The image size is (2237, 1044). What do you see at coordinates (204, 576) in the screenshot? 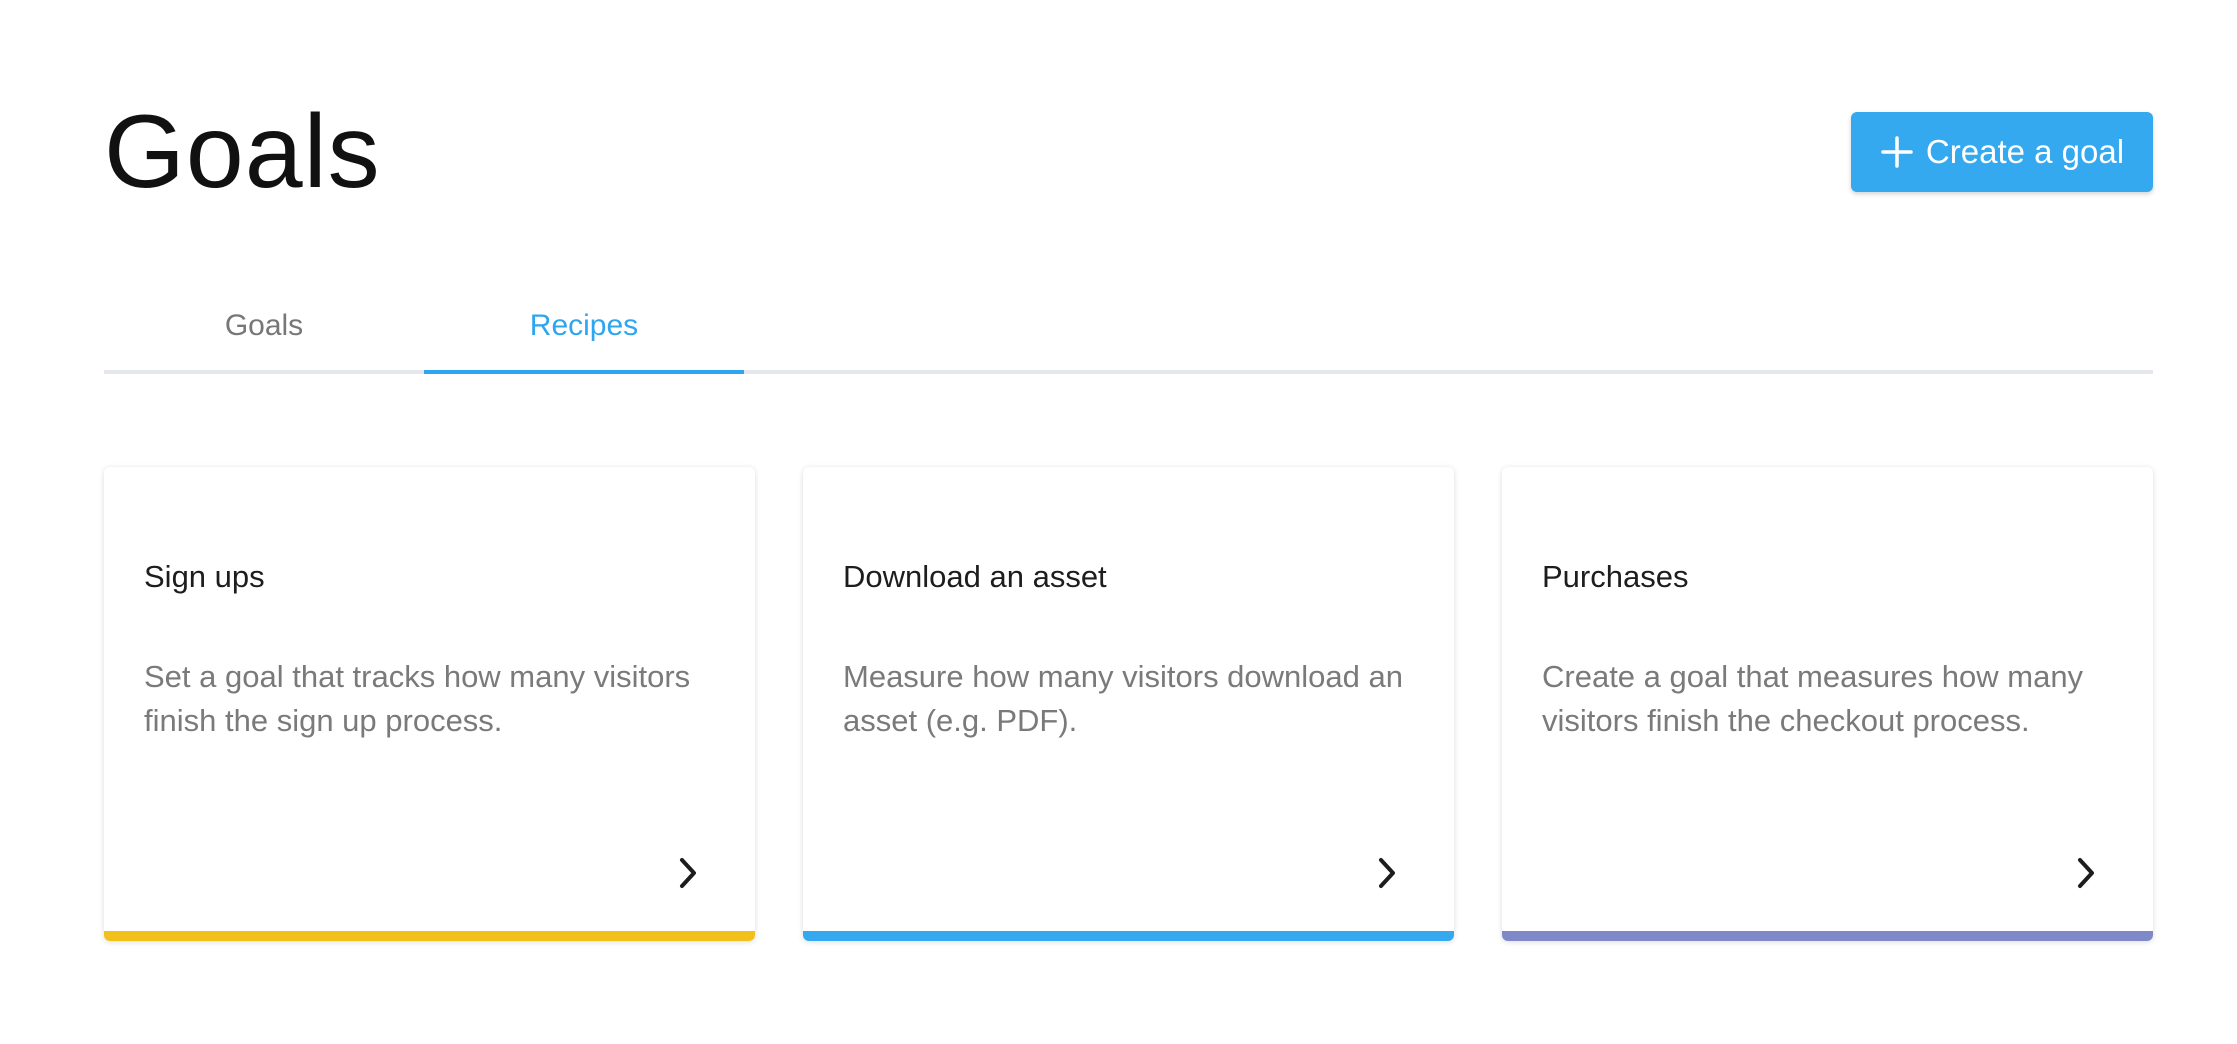
I see `card-title: Sign ups` at bounding box center [204, 576].